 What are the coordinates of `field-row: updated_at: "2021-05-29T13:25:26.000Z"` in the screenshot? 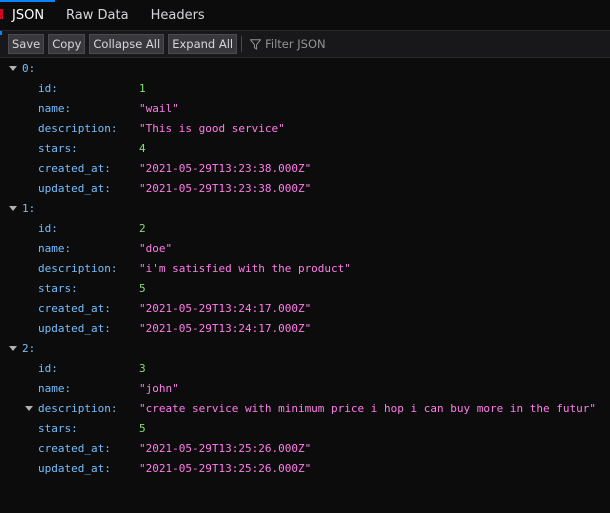 It's located at (305, 468).